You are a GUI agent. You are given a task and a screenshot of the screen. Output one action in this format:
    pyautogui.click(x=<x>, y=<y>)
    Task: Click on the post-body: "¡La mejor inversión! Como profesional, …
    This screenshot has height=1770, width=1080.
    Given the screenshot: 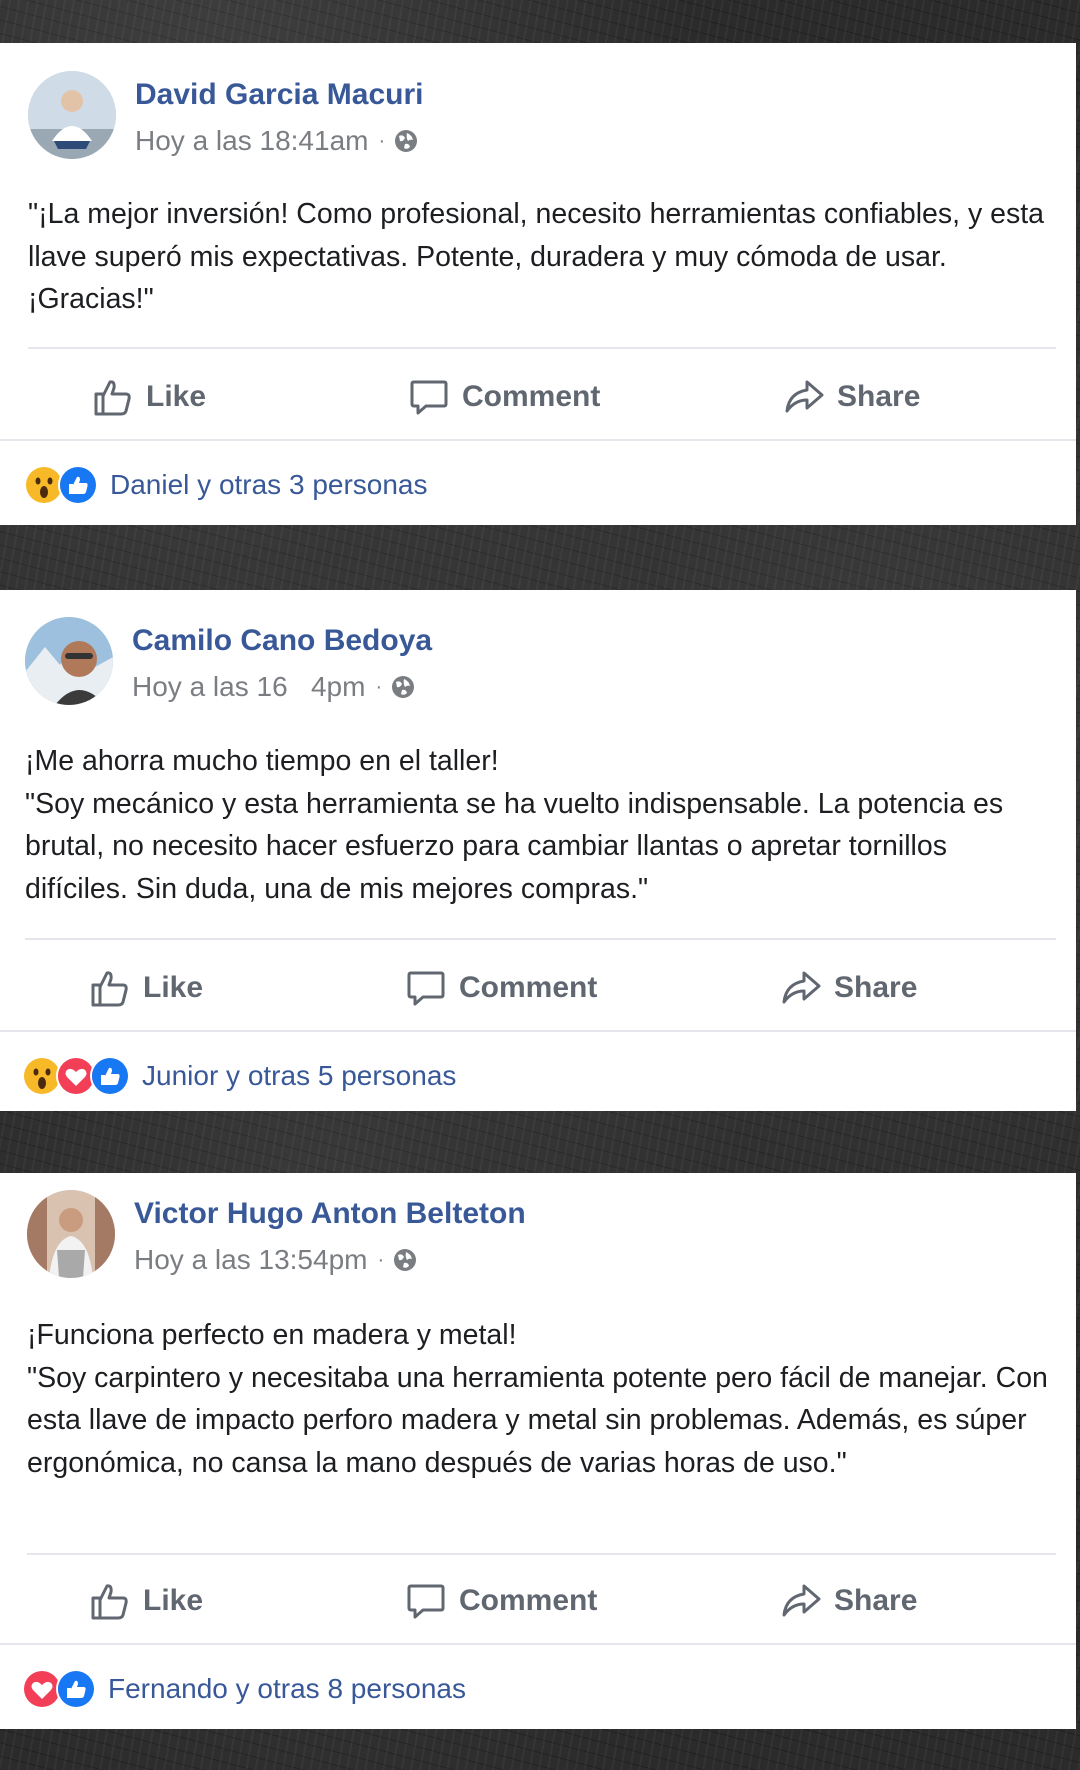 What is the action you would take?
    pyautogui.click(x=542, y=257)
    